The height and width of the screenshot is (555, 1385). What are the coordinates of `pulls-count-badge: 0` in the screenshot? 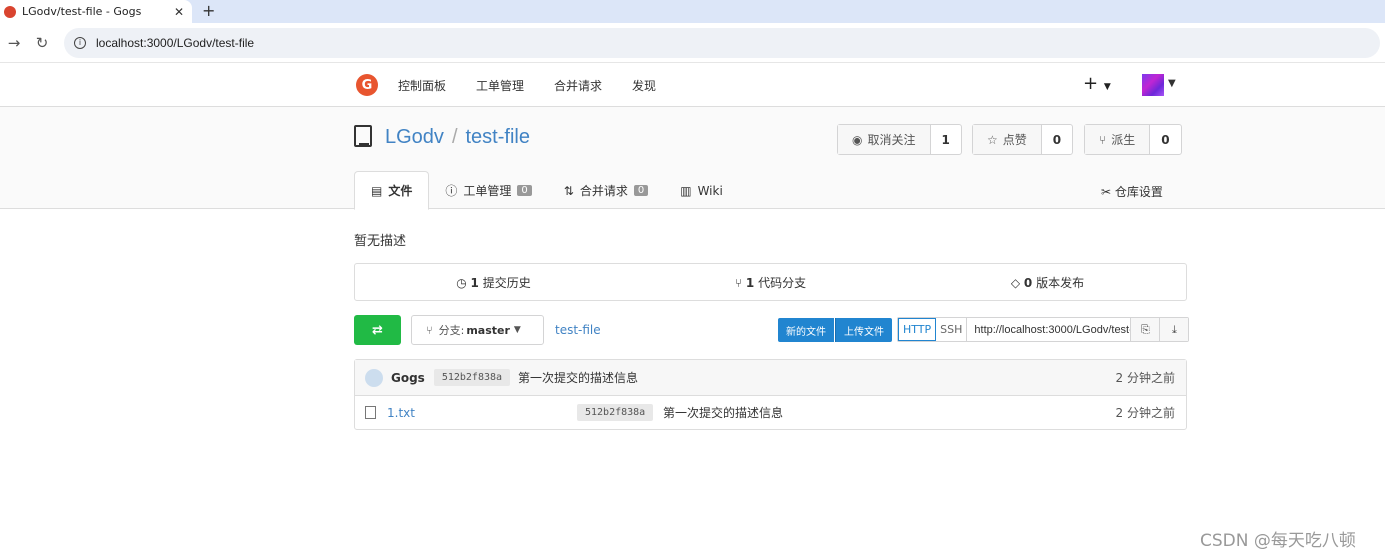 It's located at (641, 190).